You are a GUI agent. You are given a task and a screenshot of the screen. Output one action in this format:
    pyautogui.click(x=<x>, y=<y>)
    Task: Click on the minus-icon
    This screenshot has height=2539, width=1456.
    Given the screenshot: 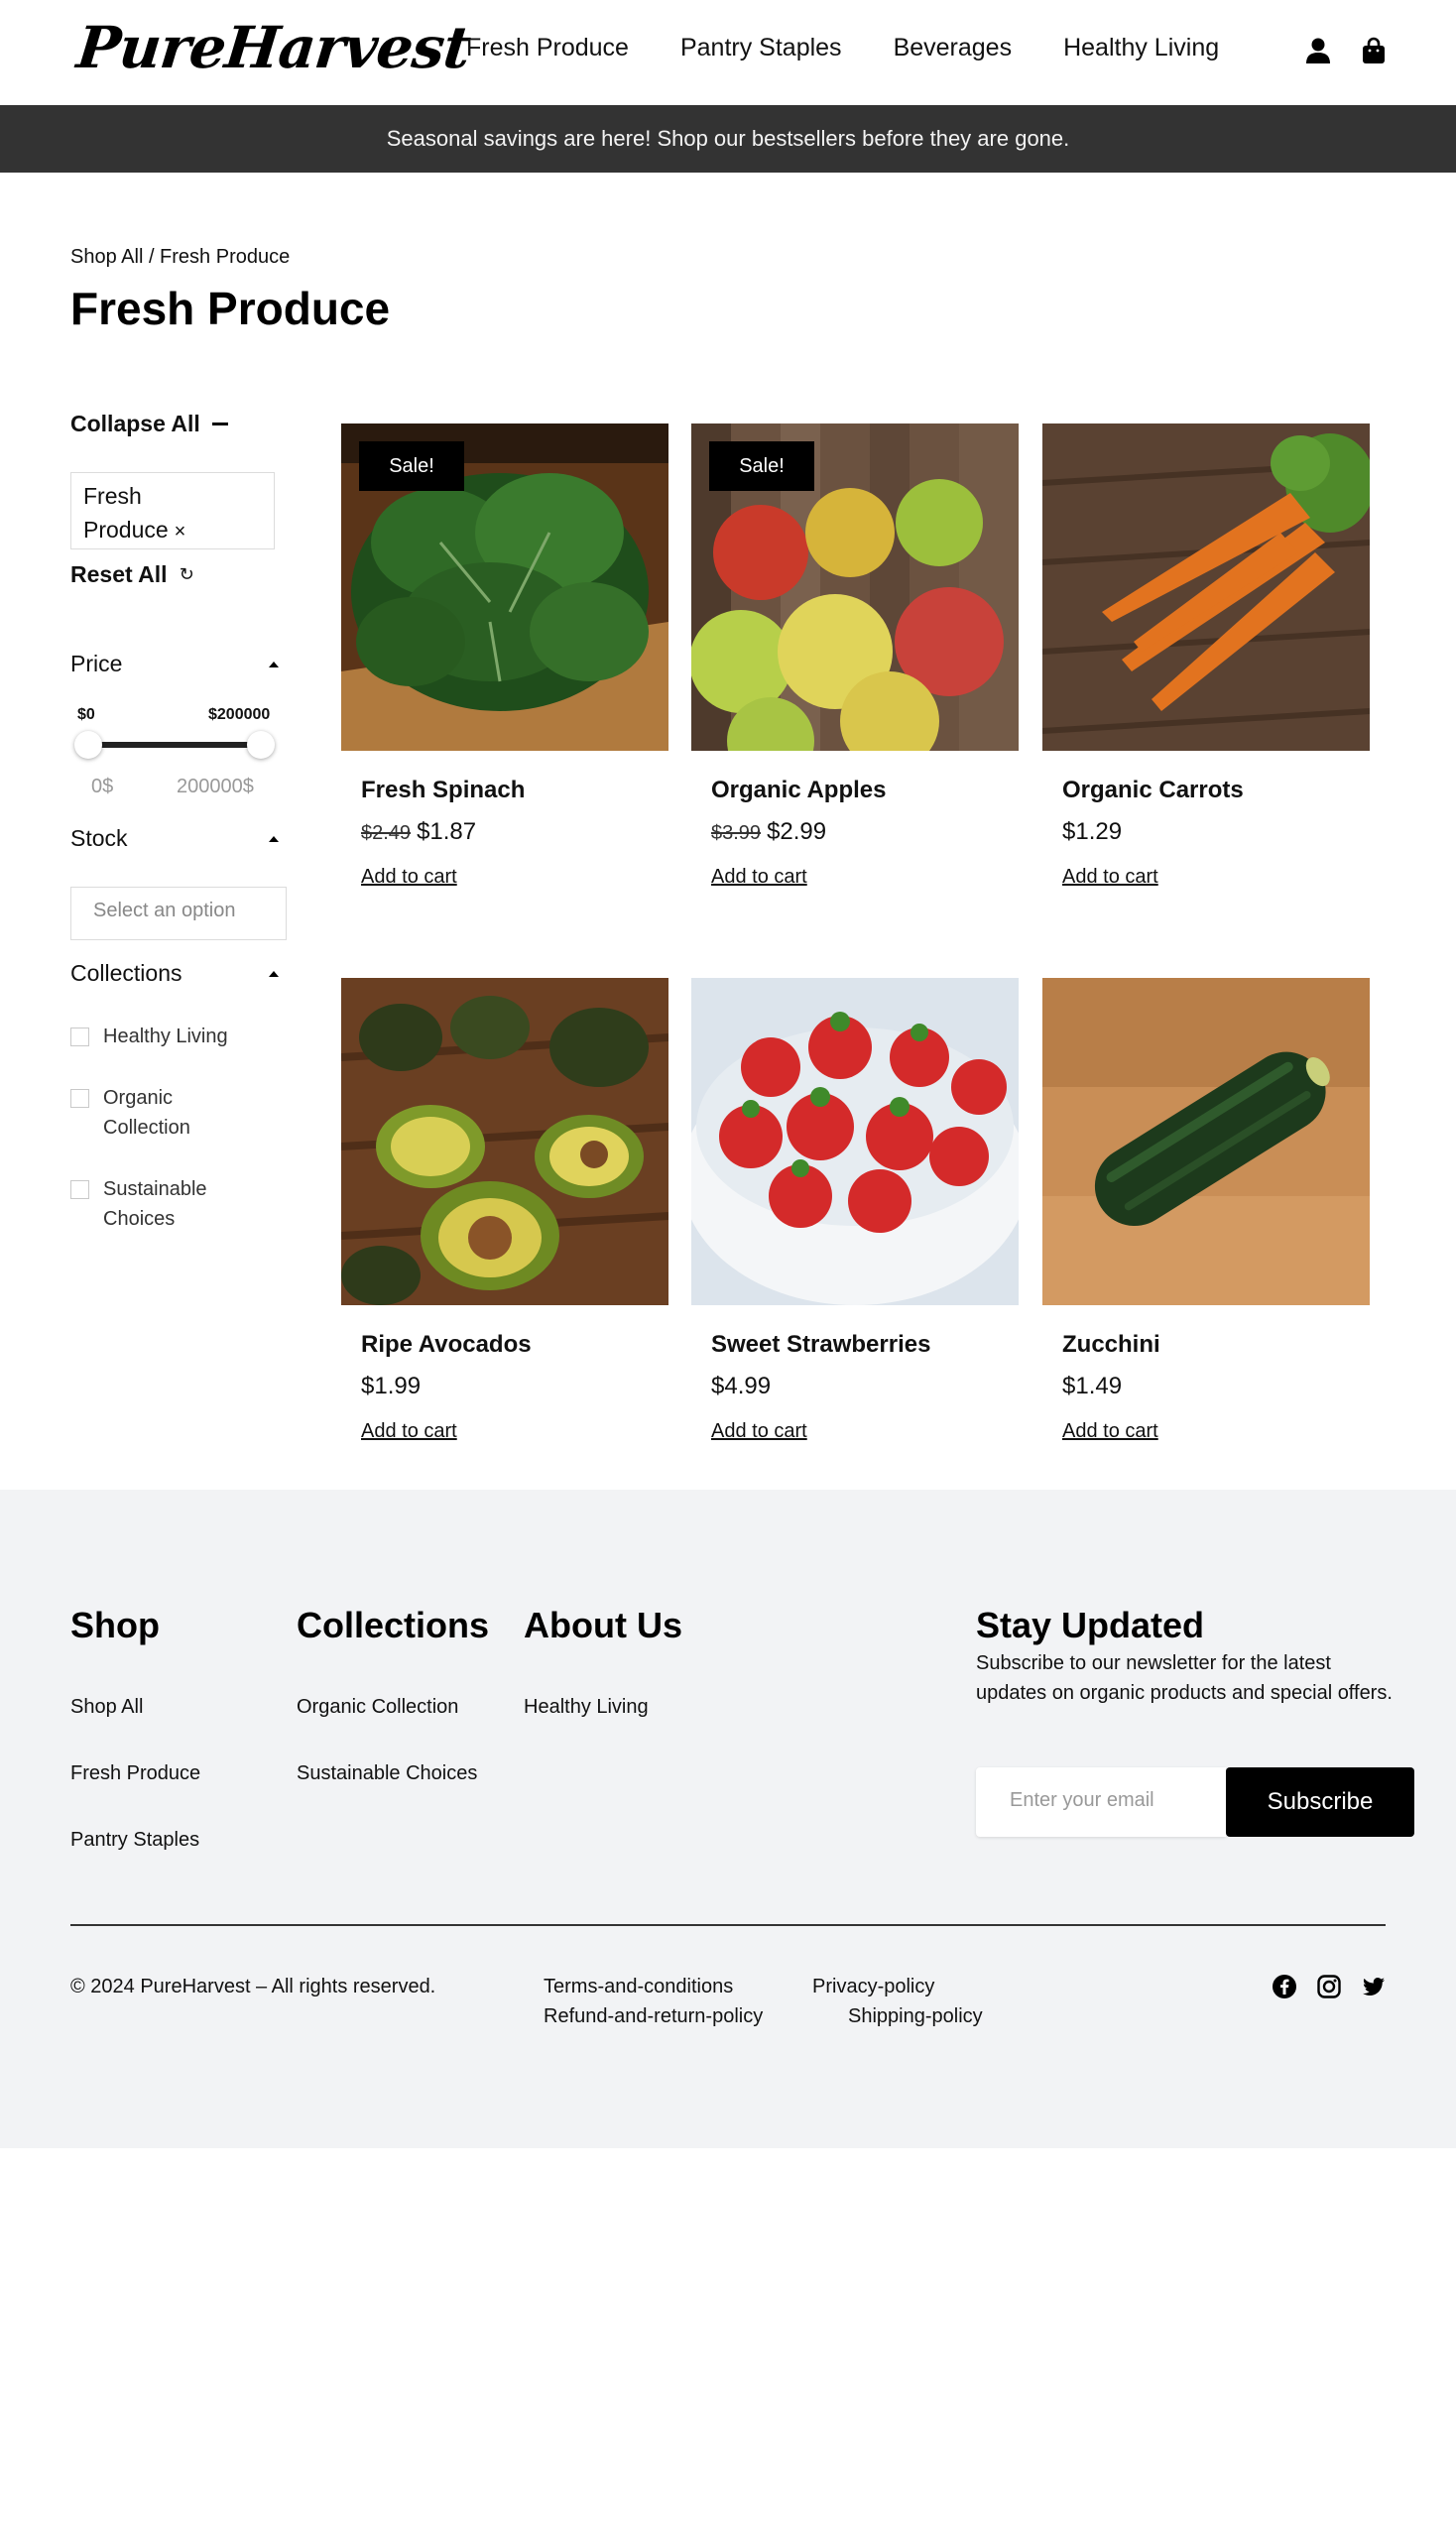 What is the action you would take?
    pyautogui.click(x=219, y=424)
    